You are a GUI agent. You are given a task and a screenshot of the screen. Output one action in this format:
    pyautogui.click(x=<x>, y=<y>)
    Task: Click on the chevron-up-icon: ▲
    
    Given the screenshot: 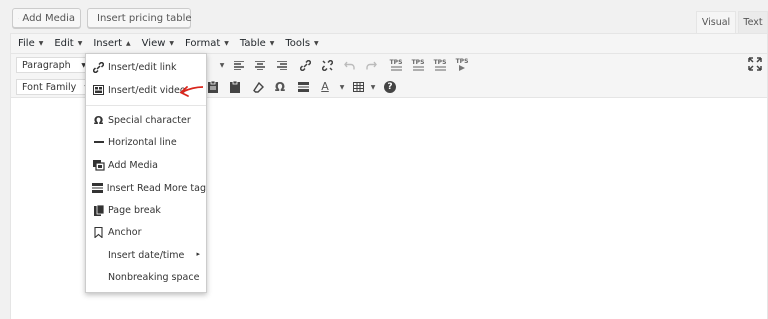 What is the action you would take?
    pyautogui.click(x=128, y=43)
    